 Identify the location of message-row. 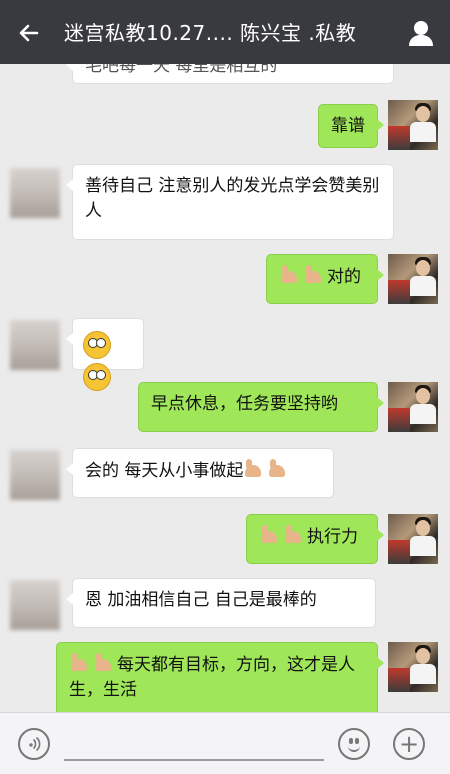
(225, 354).